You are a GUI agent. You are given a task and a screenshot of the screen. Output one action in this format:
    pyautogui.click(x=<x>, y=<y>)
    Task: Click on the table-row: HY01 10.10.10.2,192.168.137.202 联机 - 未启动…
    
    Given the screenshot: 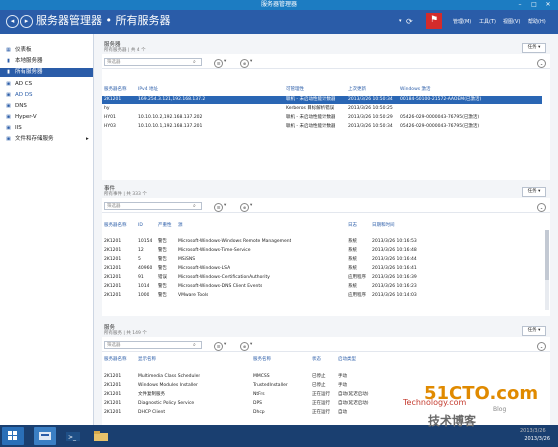 What is the action you would take?
    pyautogui.click(x=322, y=118)
    